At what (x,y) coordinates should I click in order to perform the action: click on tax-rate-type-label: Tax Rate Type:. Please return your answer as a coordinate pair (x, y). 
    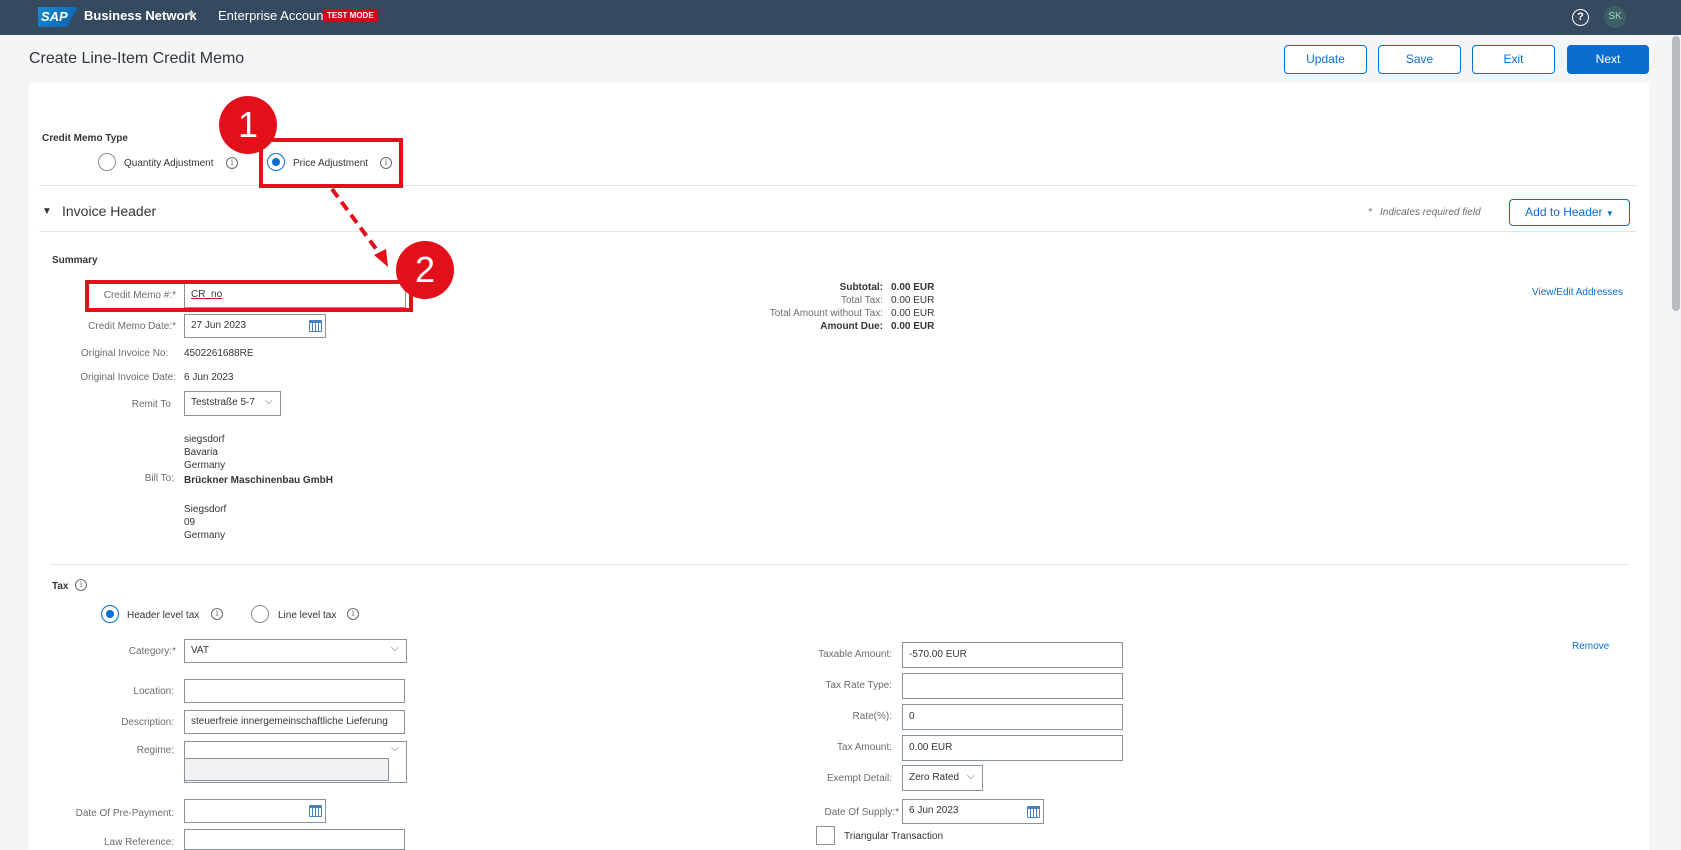
    Looking at the image, I should click on (858, 685).